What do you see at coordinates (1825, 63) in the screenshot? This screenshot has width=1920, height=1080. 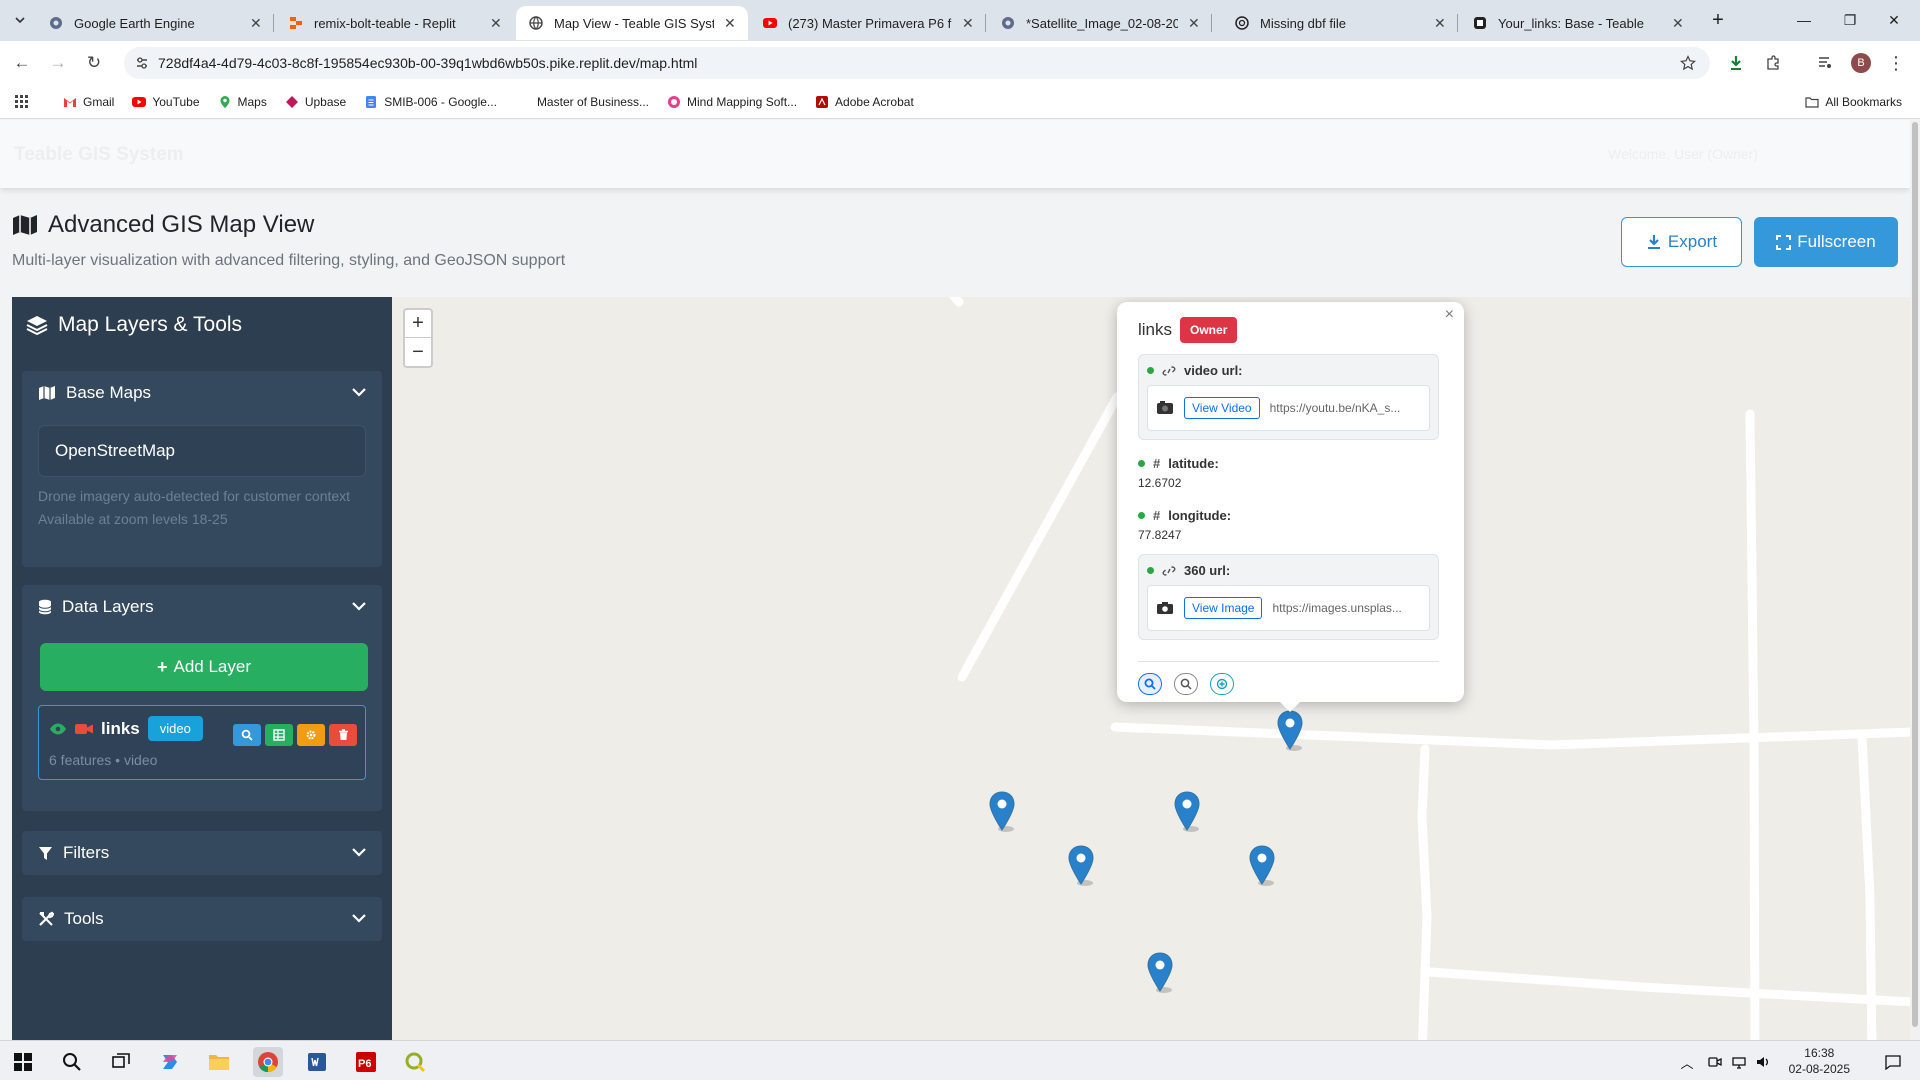 I see `media-control-icon` at bounding box center [1825, 63].